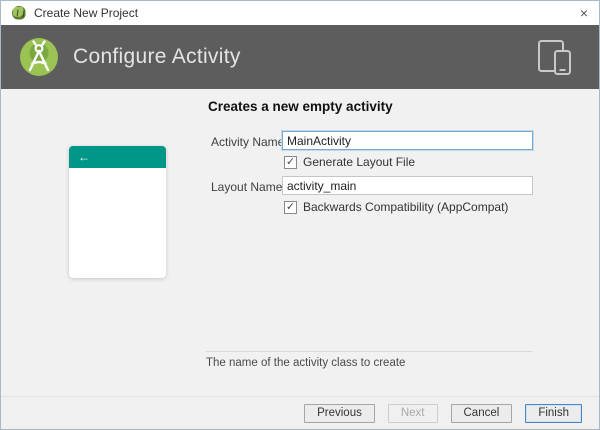 The height and width of the screenshot is (430, 600). What do you see at coordinates (584, 13) in the screenshot?
I see `close-icon: ×` at bounding box center [584, 13].